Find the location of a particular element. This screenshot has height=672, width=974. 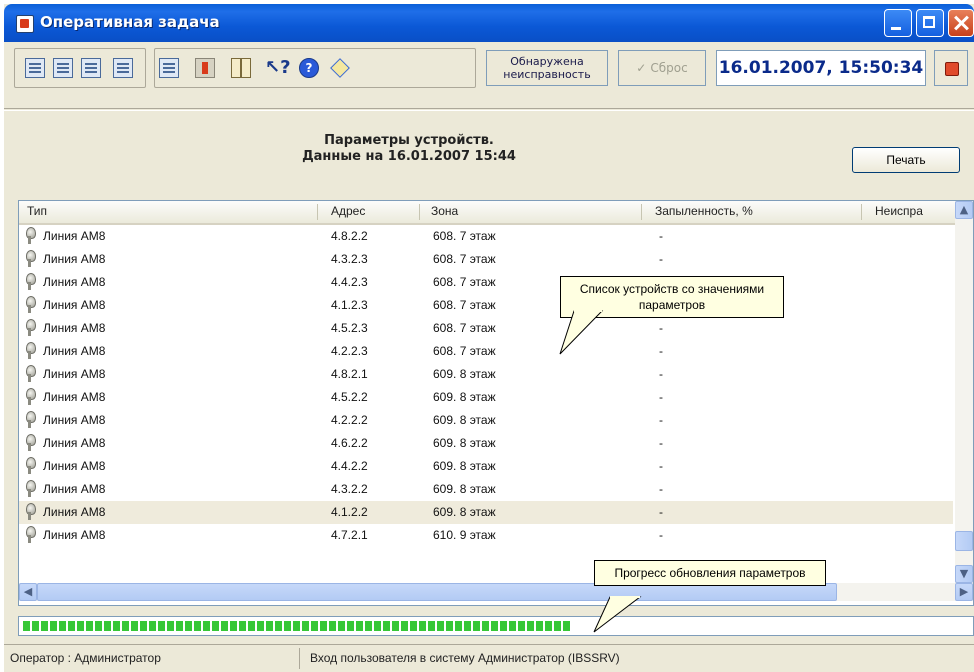

table-row: Линия АМ8 4.1.2.2 609. 8 этаж - is located at coordinates (486, 512).